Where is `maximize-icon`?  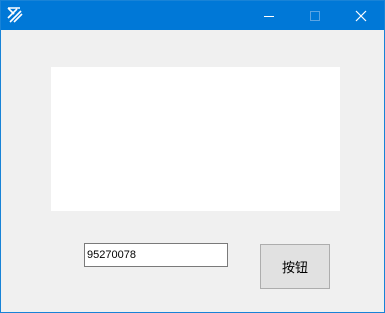 maximize-icon is located at coordinates (315, 15).